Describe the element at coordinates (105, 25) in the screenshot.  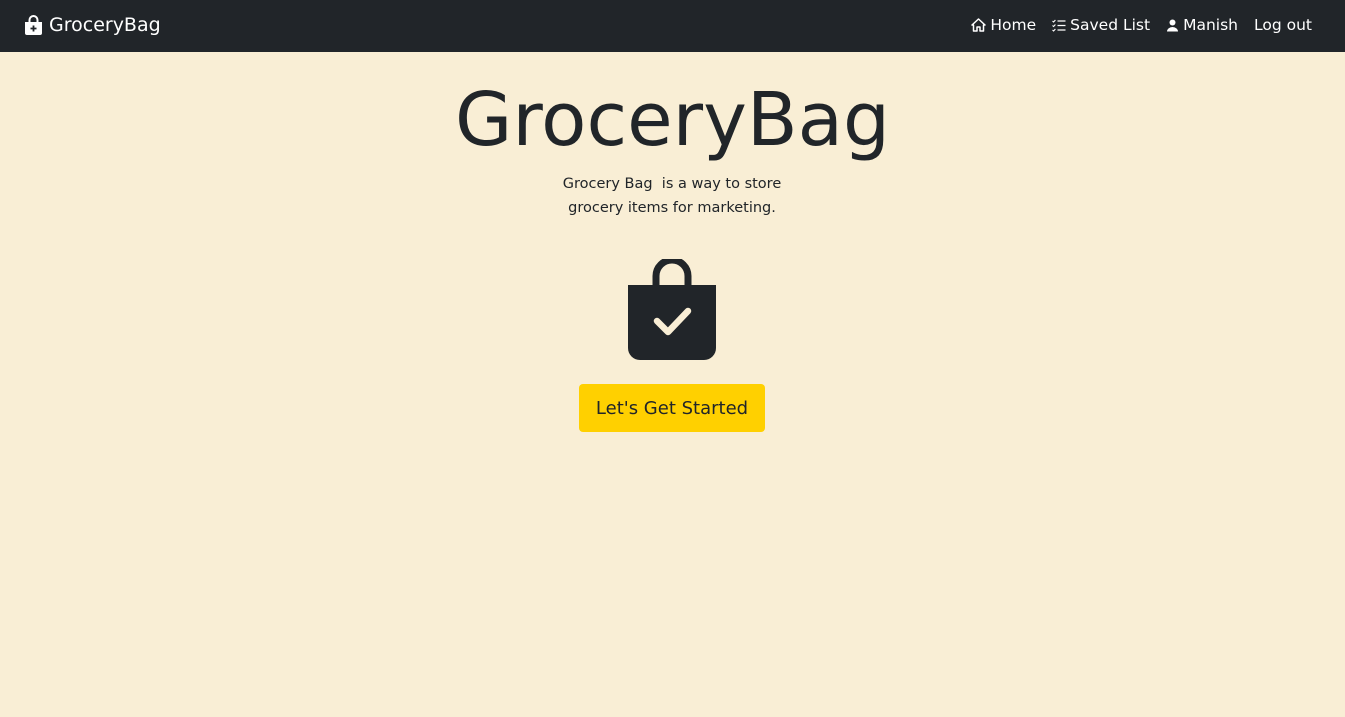
I see `brand-name: GroceryBag` at that location.